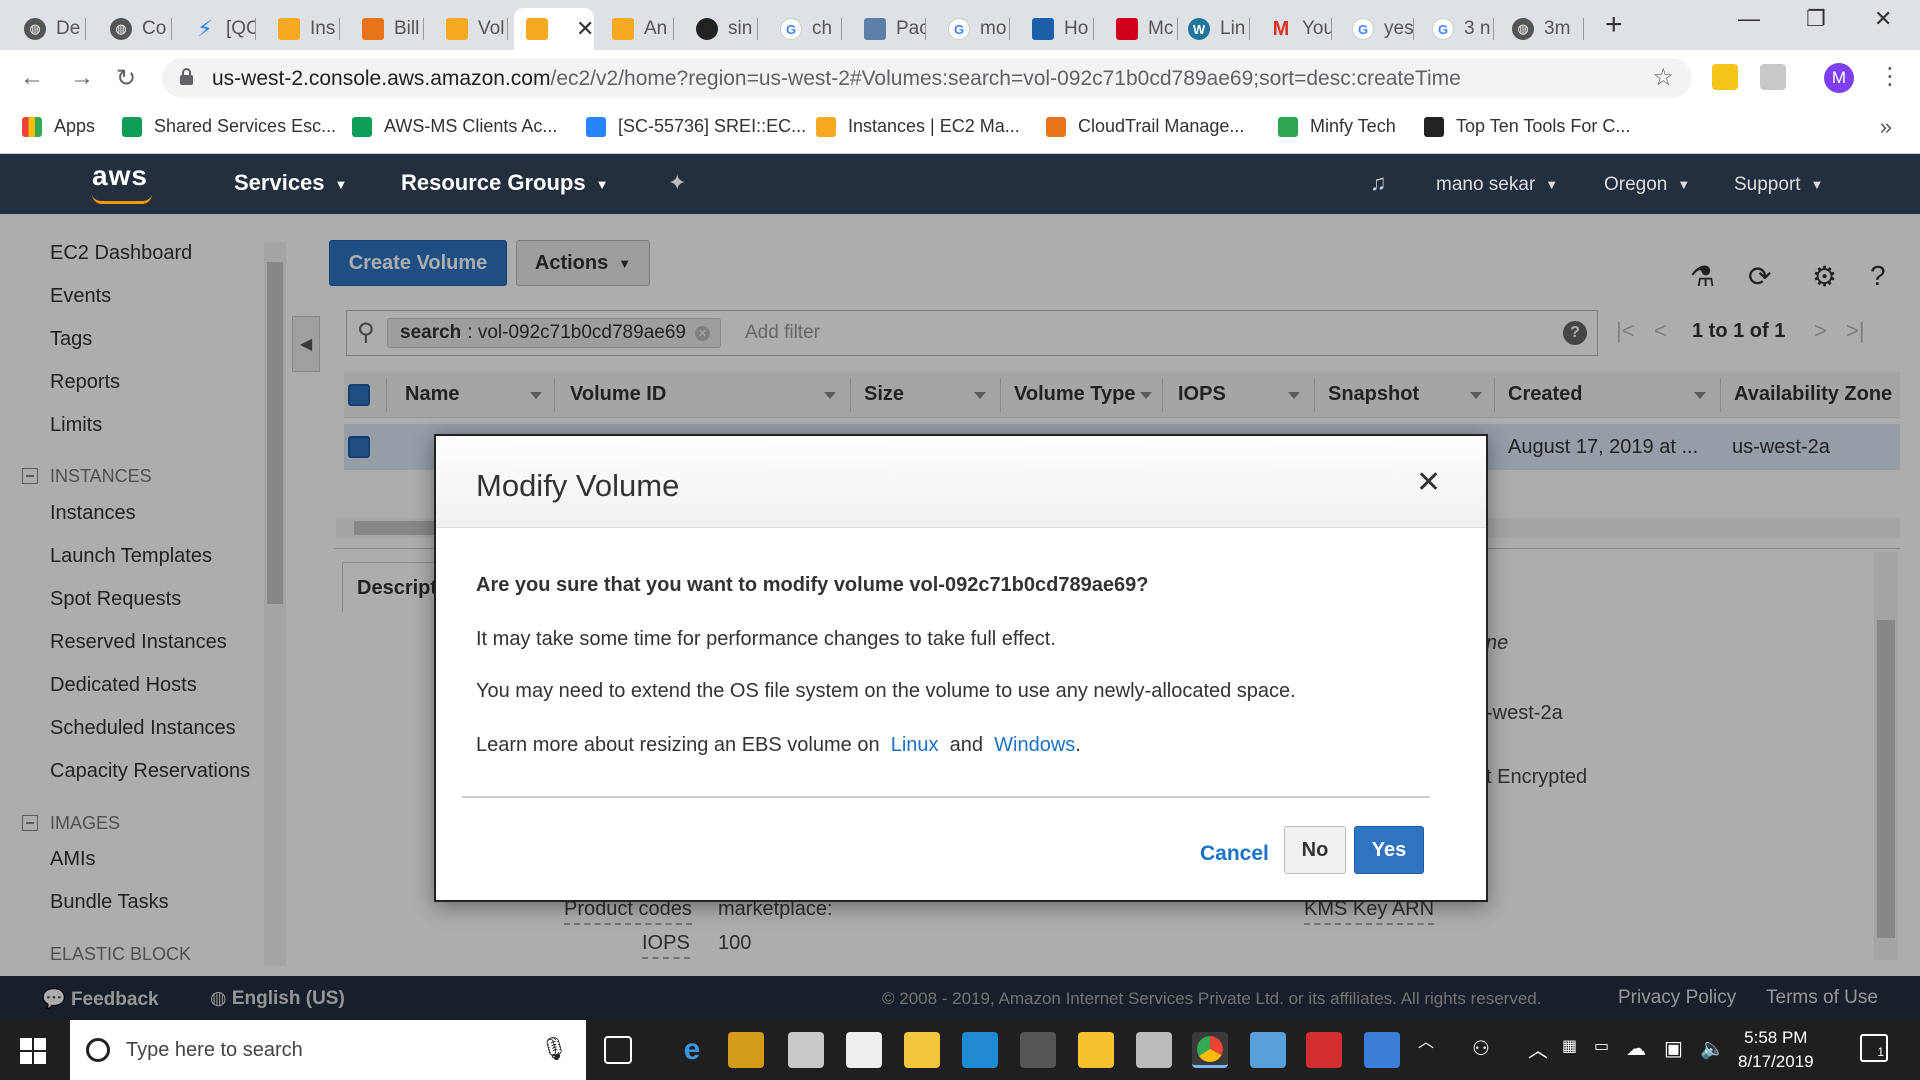  I want to click on profile-avatar: M, so click(1839, 78).